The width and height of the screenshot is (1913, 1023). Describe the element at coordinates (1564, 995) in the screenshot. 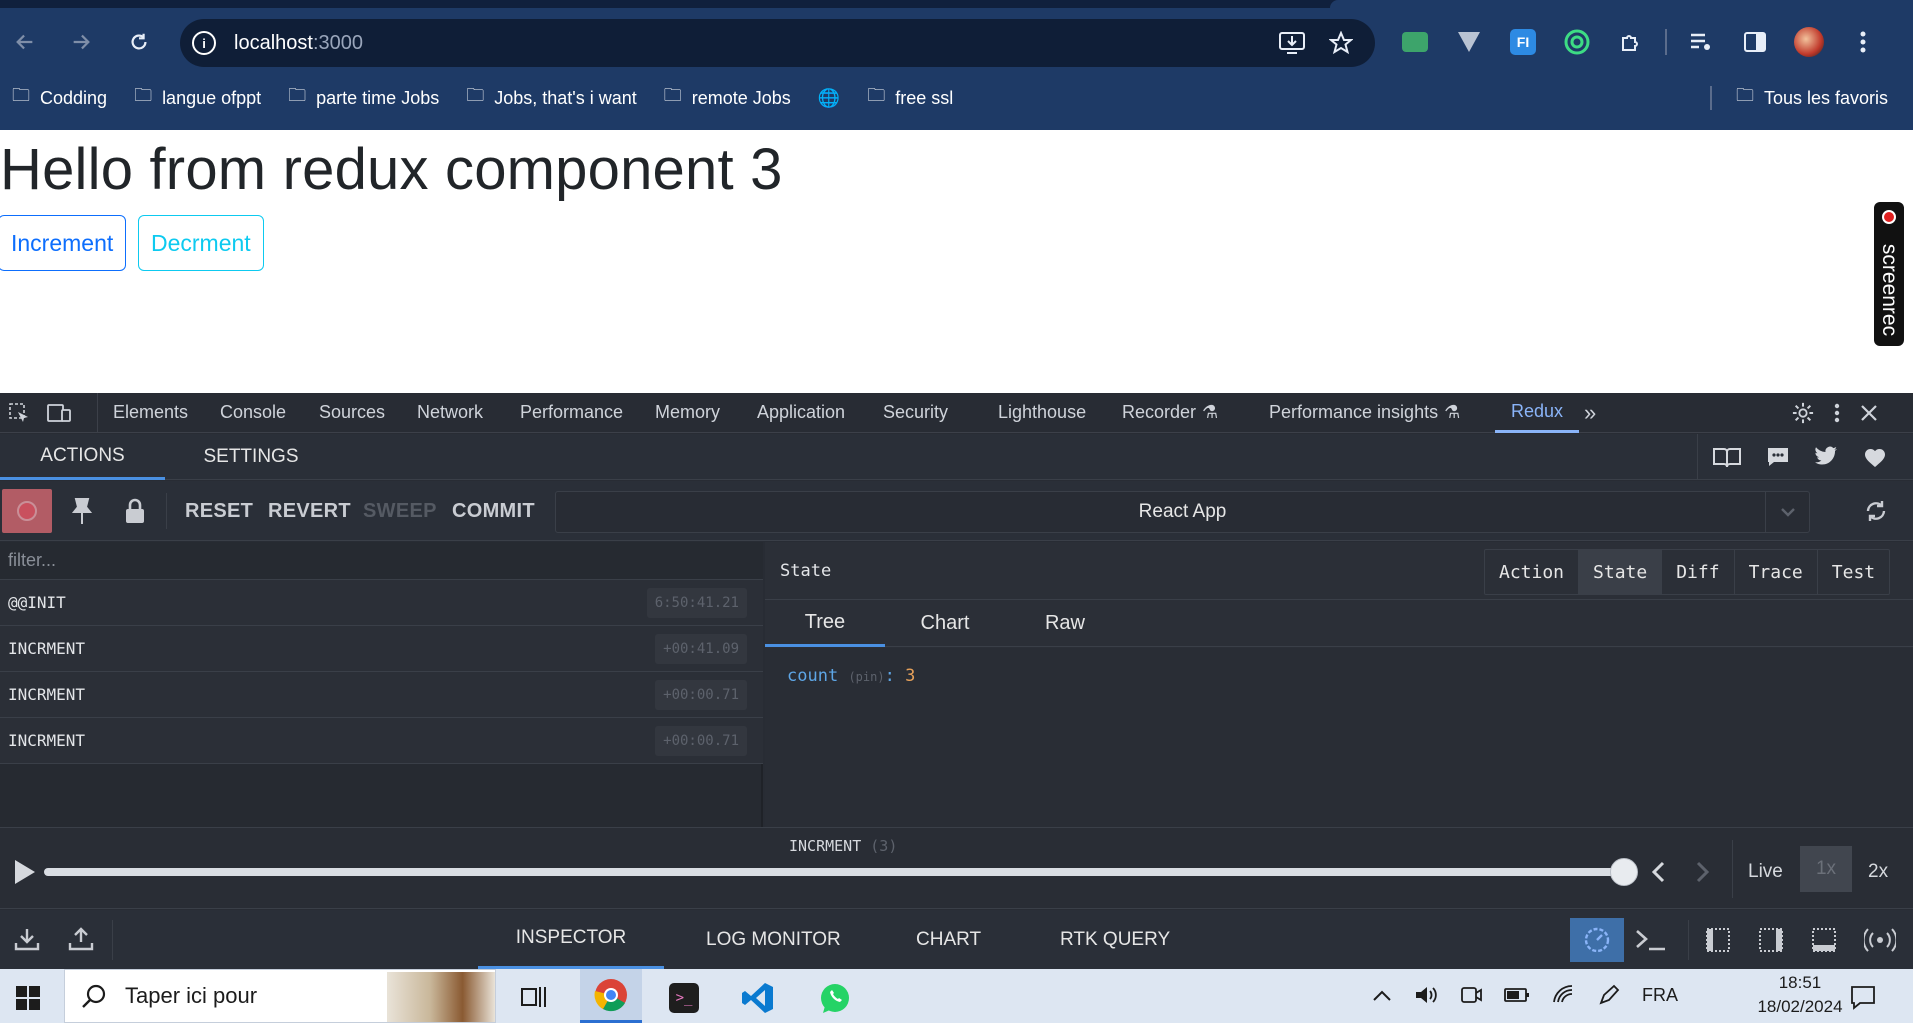

I see `wifi-icon` at that location.